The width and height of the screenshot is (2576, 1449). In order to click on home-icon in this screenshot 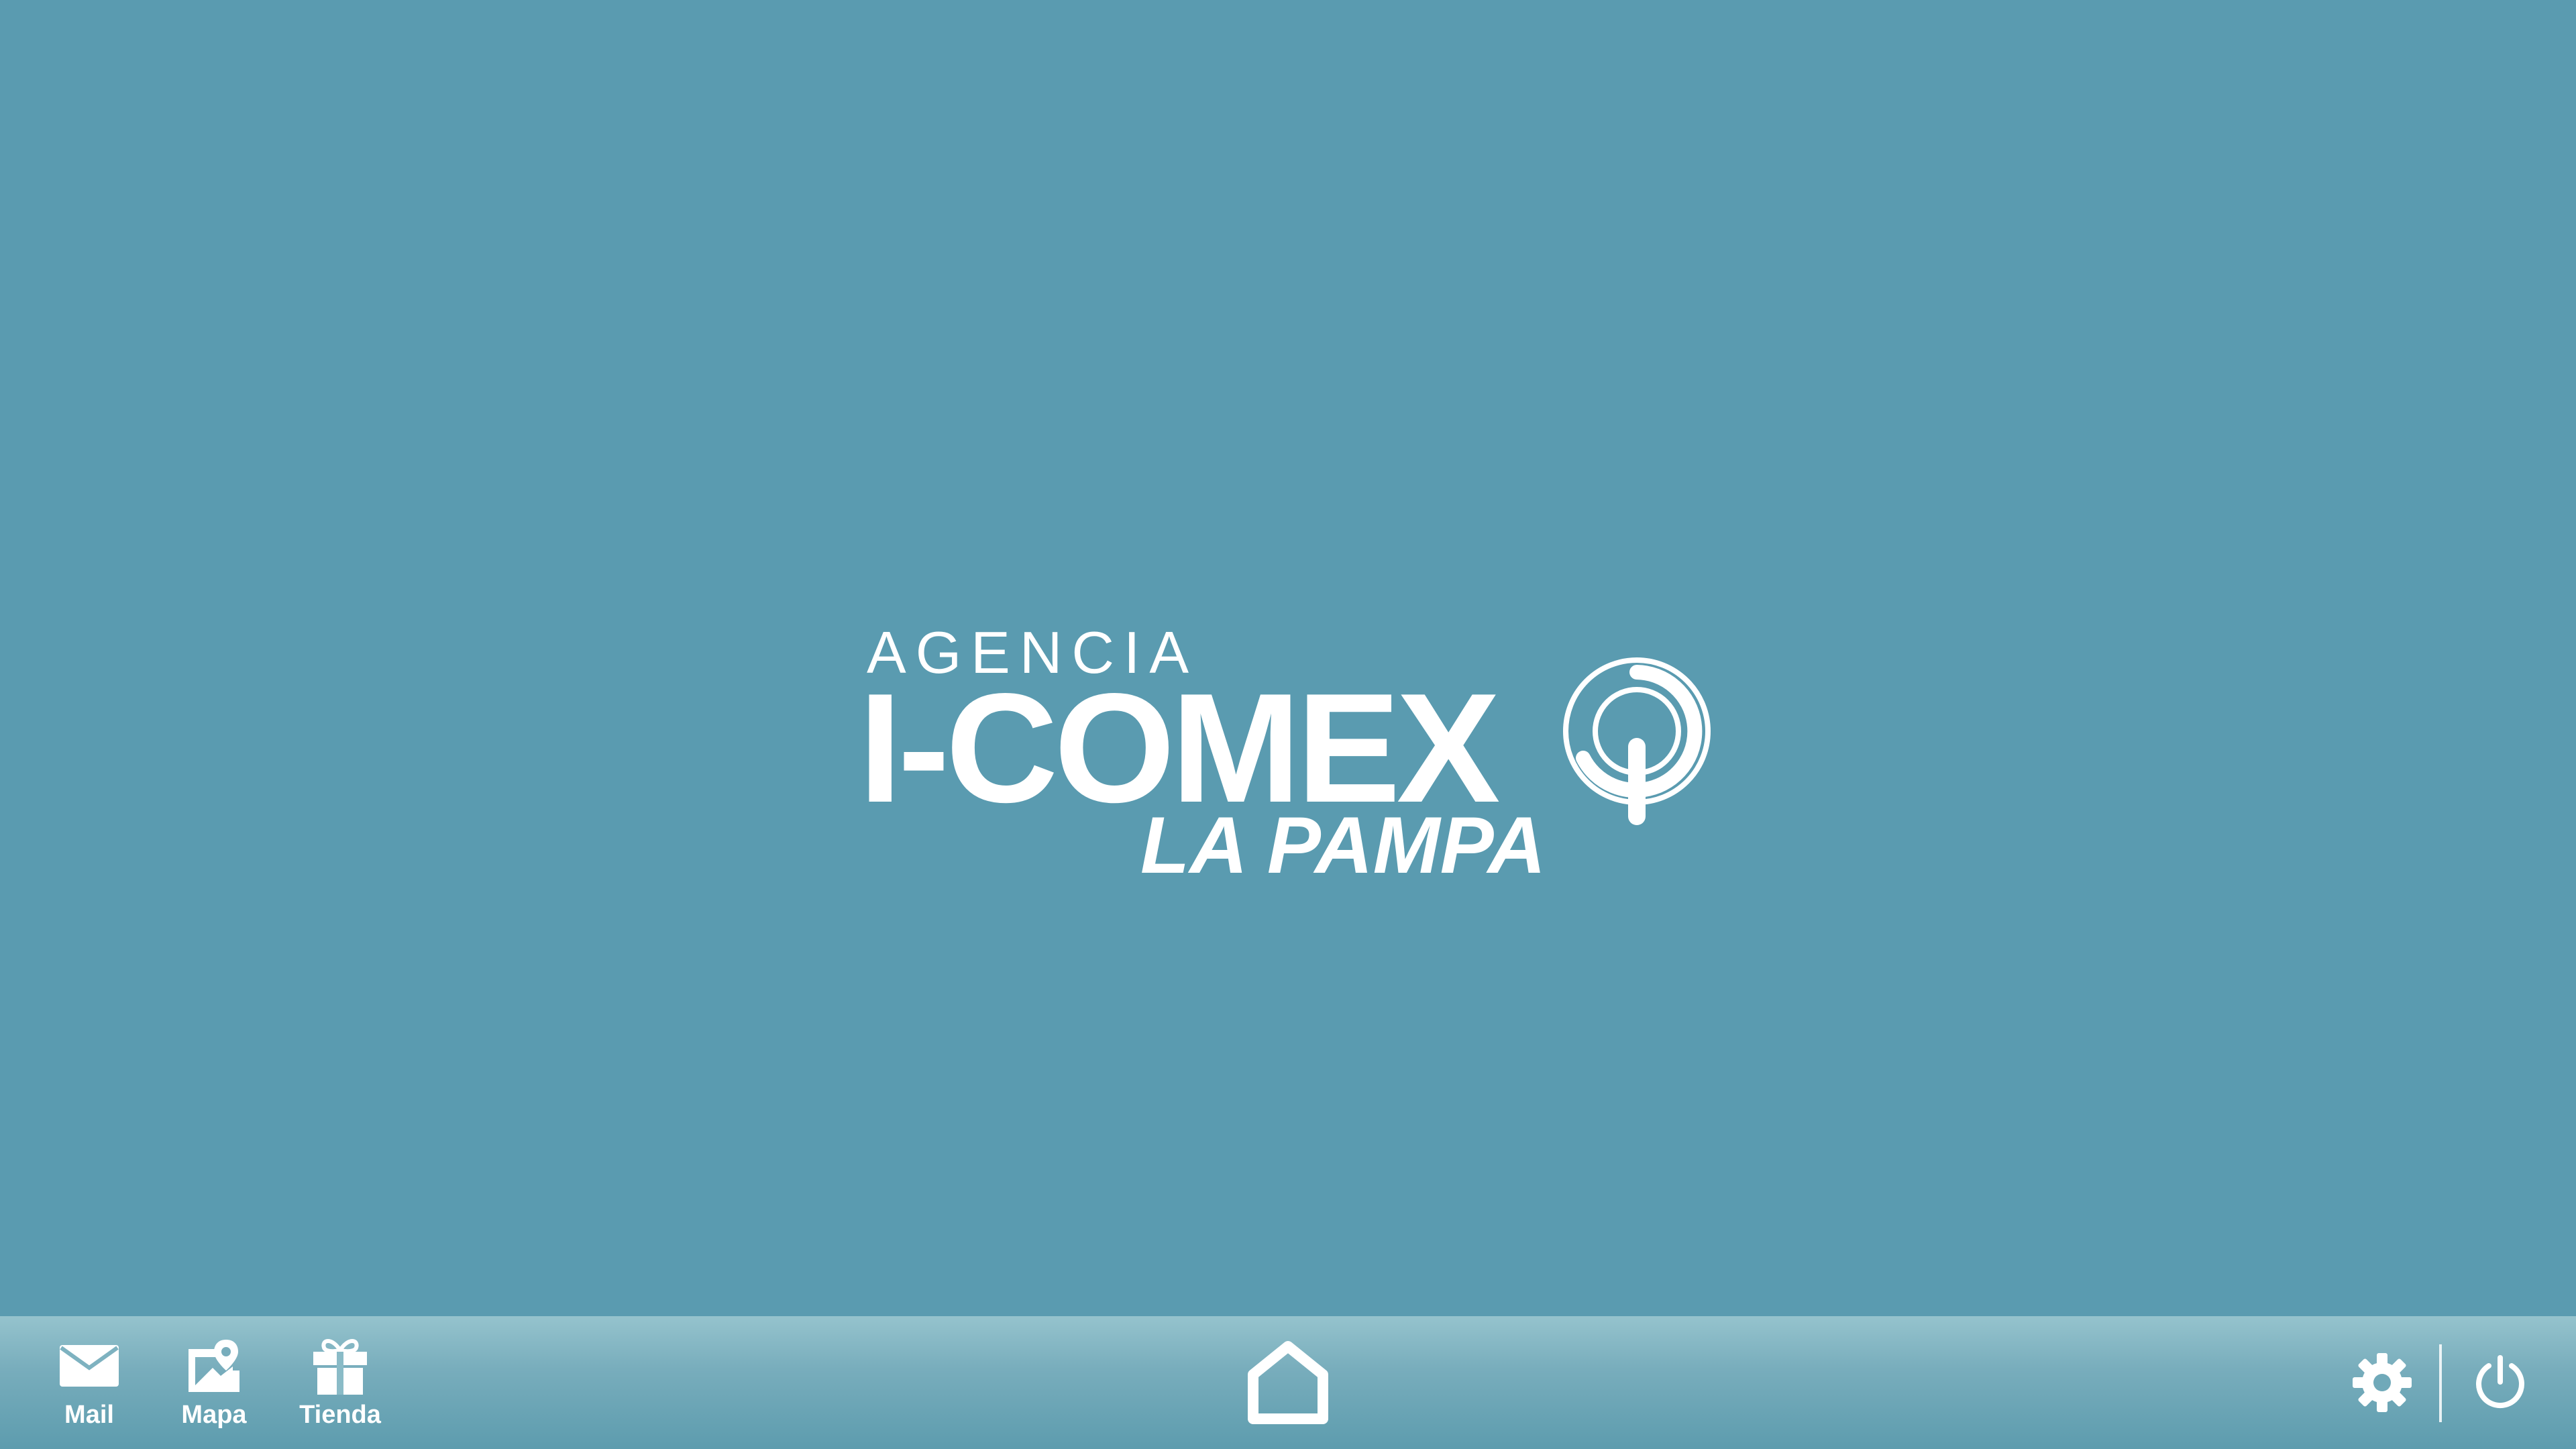, I will do `click(1288, 1382)`.